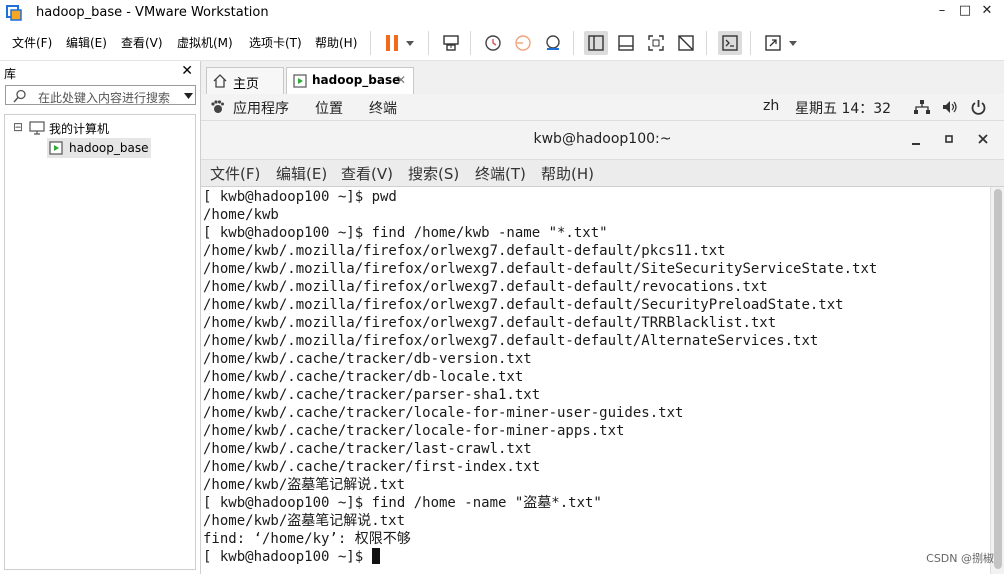  What do you see at coordinates (916, 141) in the screenshot?
I see `terminal-minimize-icon` at bounding box center [916, 141].